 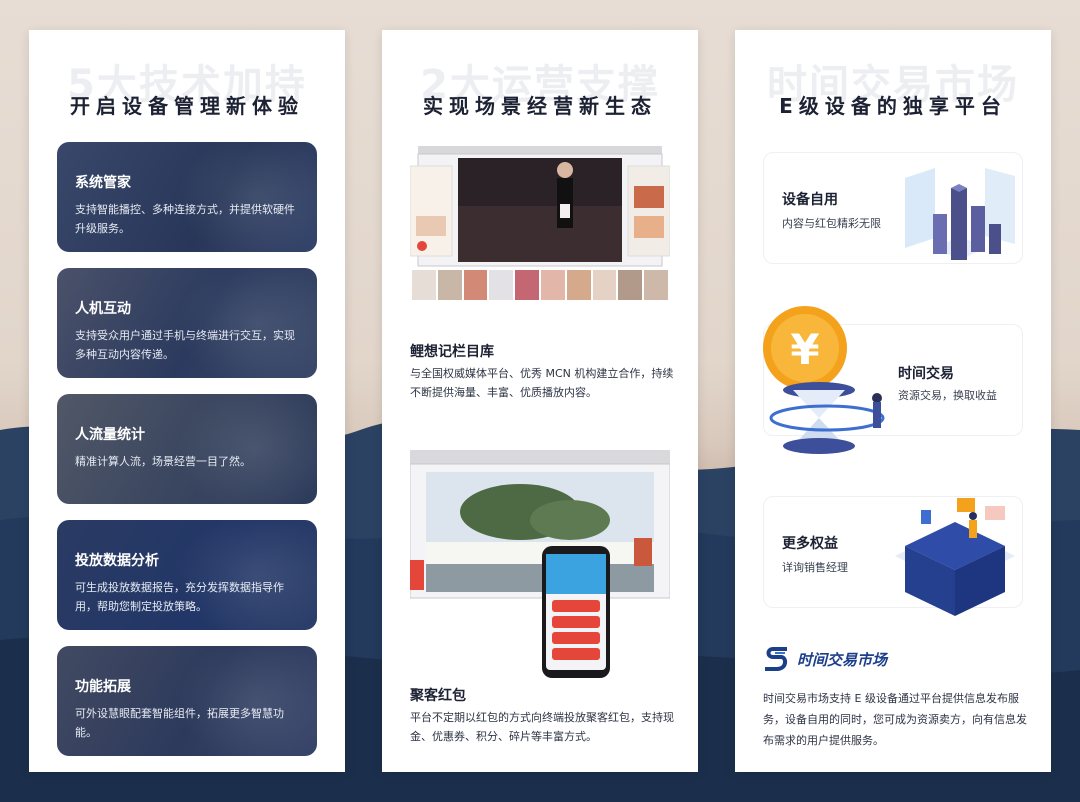 What do you see at coordinates (438, 696) in the screenshot?
I see `section-title: 聚客红包` at bounding box center [438, 696].